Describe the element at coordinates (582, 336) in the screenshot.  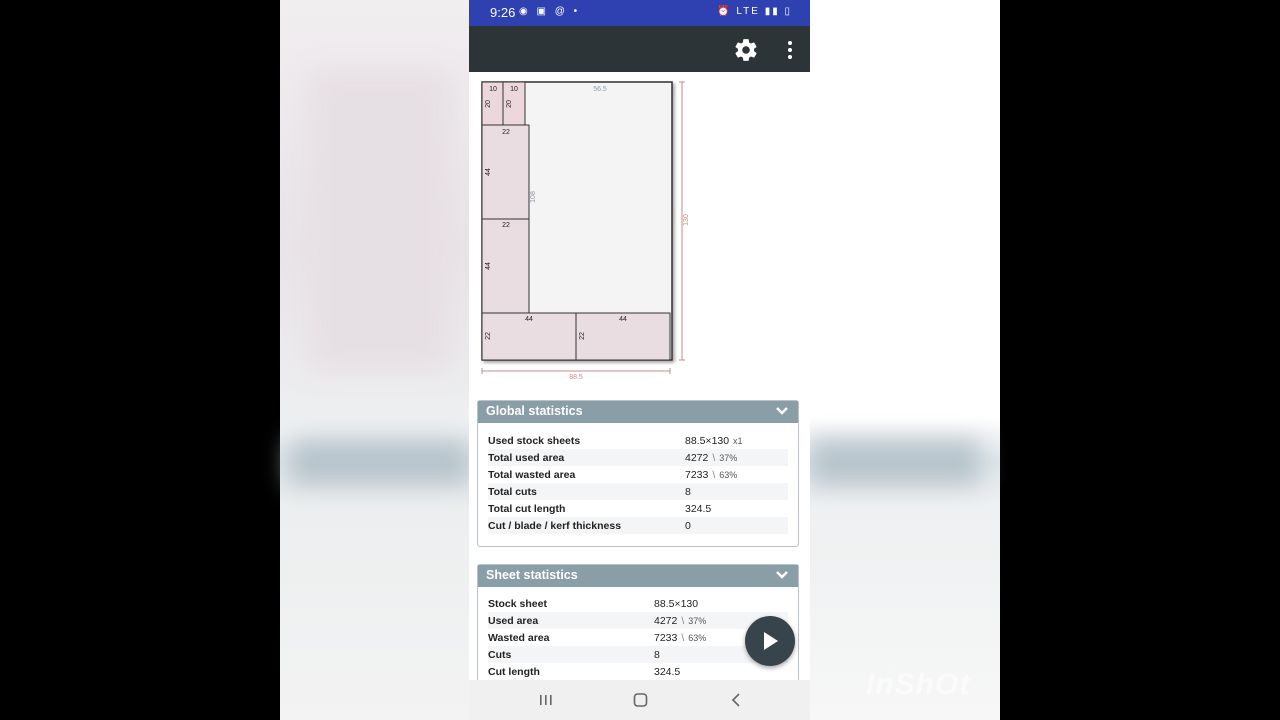
I see `piece-6-height: 22` at that location.